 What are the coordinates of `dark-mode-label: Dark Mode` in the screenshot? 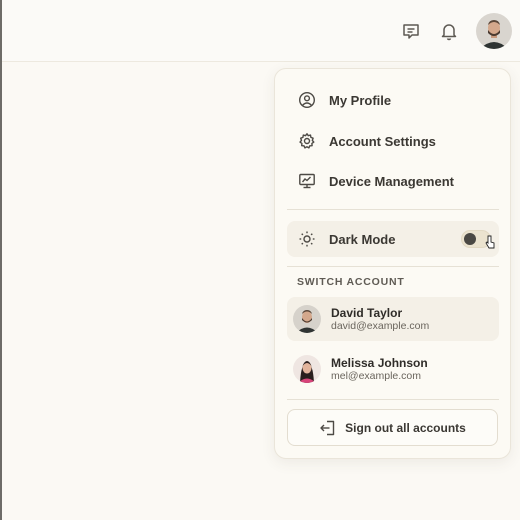 It's located at (362, 239).